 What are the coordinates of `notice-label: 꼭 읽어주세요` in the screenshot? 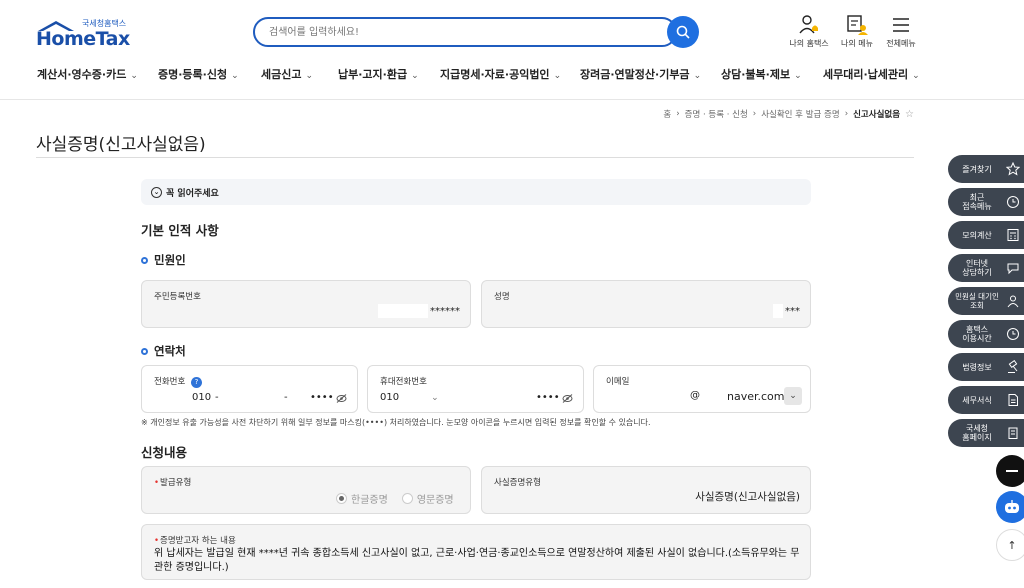 It's located at (192, 193).